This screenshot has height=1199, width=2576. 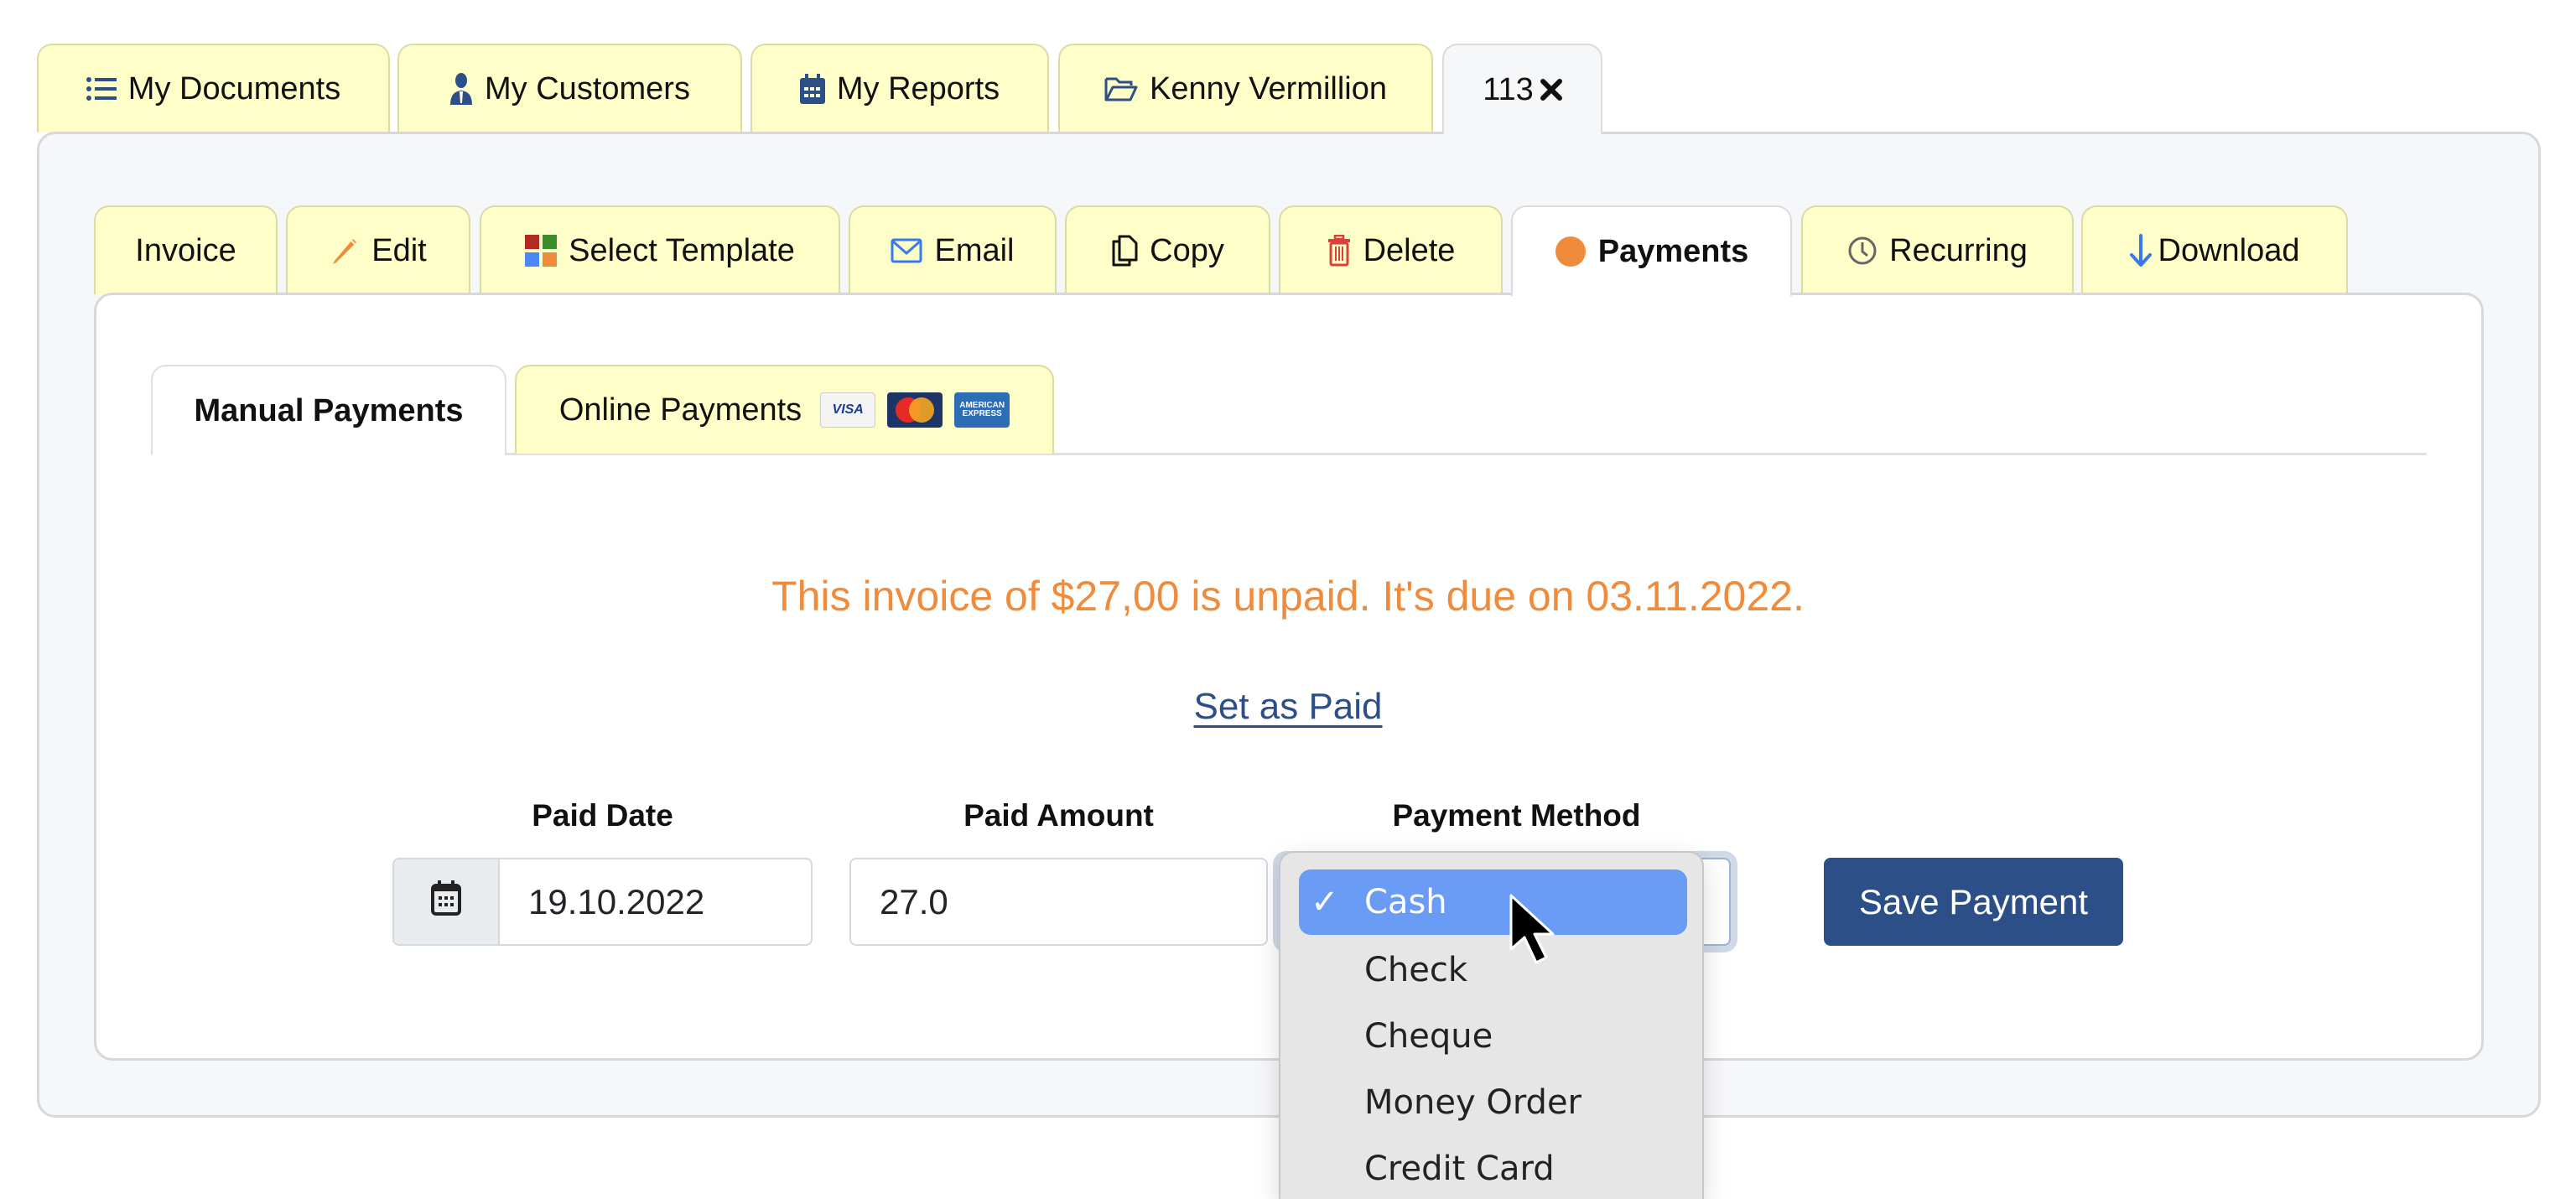 What do you see at coordinates (848, 410) in the screenshot?
I see `visa-logo-icon: VISA` at bounding box center [848, 410].